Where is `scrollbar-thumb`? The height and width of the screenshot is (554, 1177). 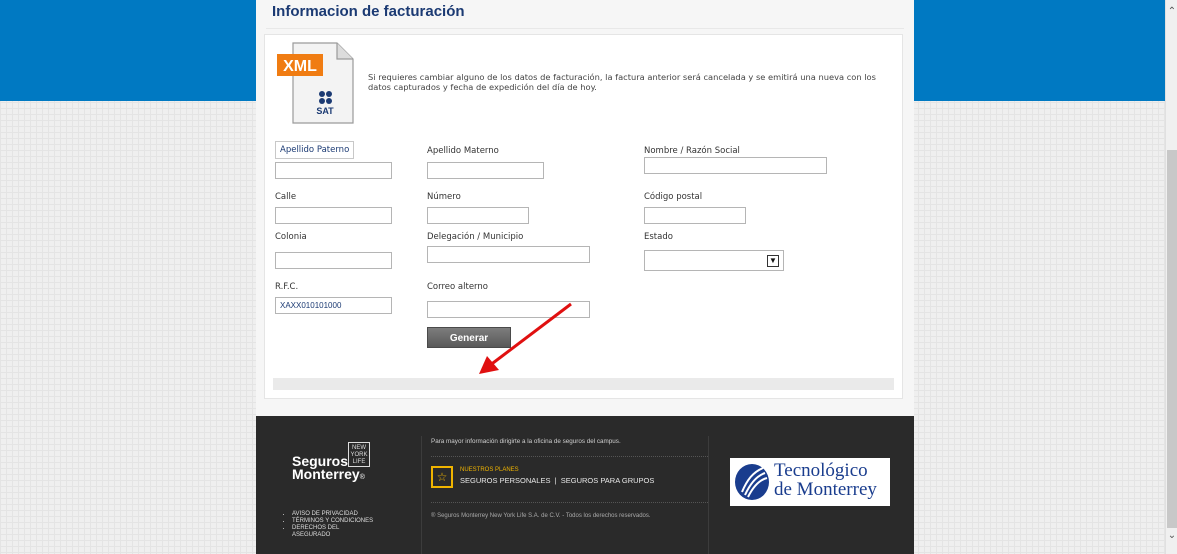
scrollbar-thumb is located at coordinates (1172, 339).